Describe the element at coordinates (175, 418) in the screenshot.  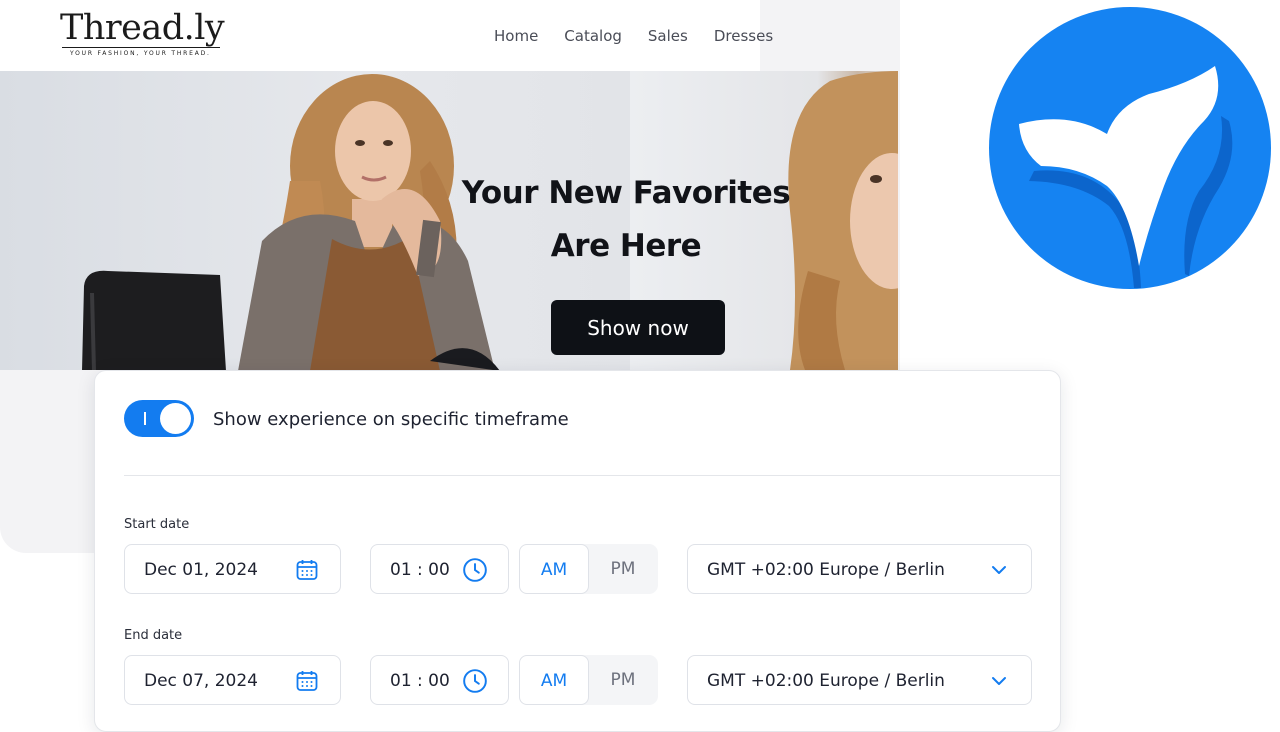
I see `toggle-knob` at that location.